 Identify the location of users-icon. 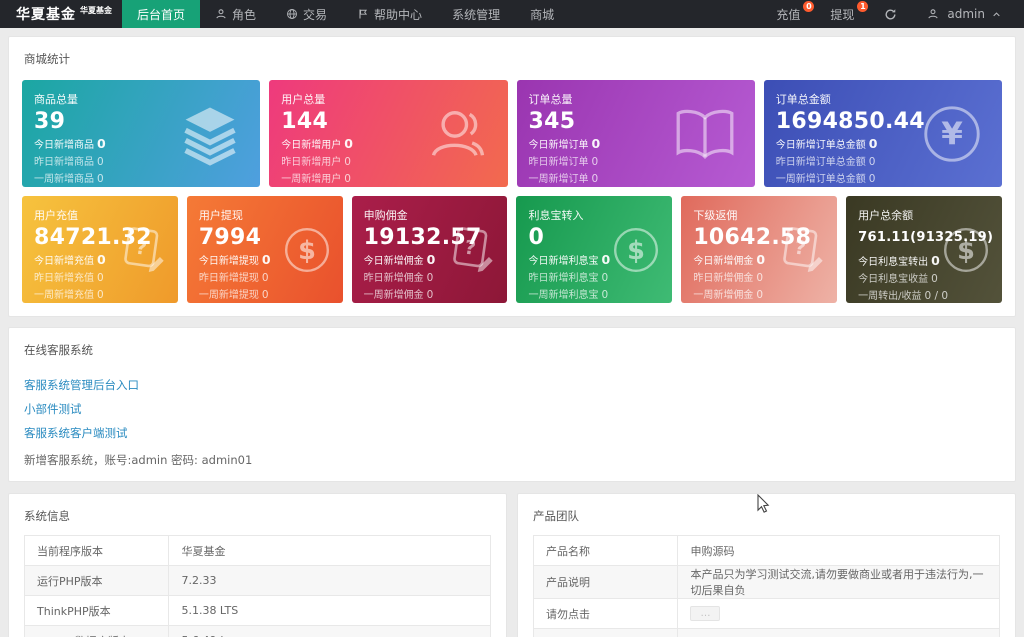
(458, 134).